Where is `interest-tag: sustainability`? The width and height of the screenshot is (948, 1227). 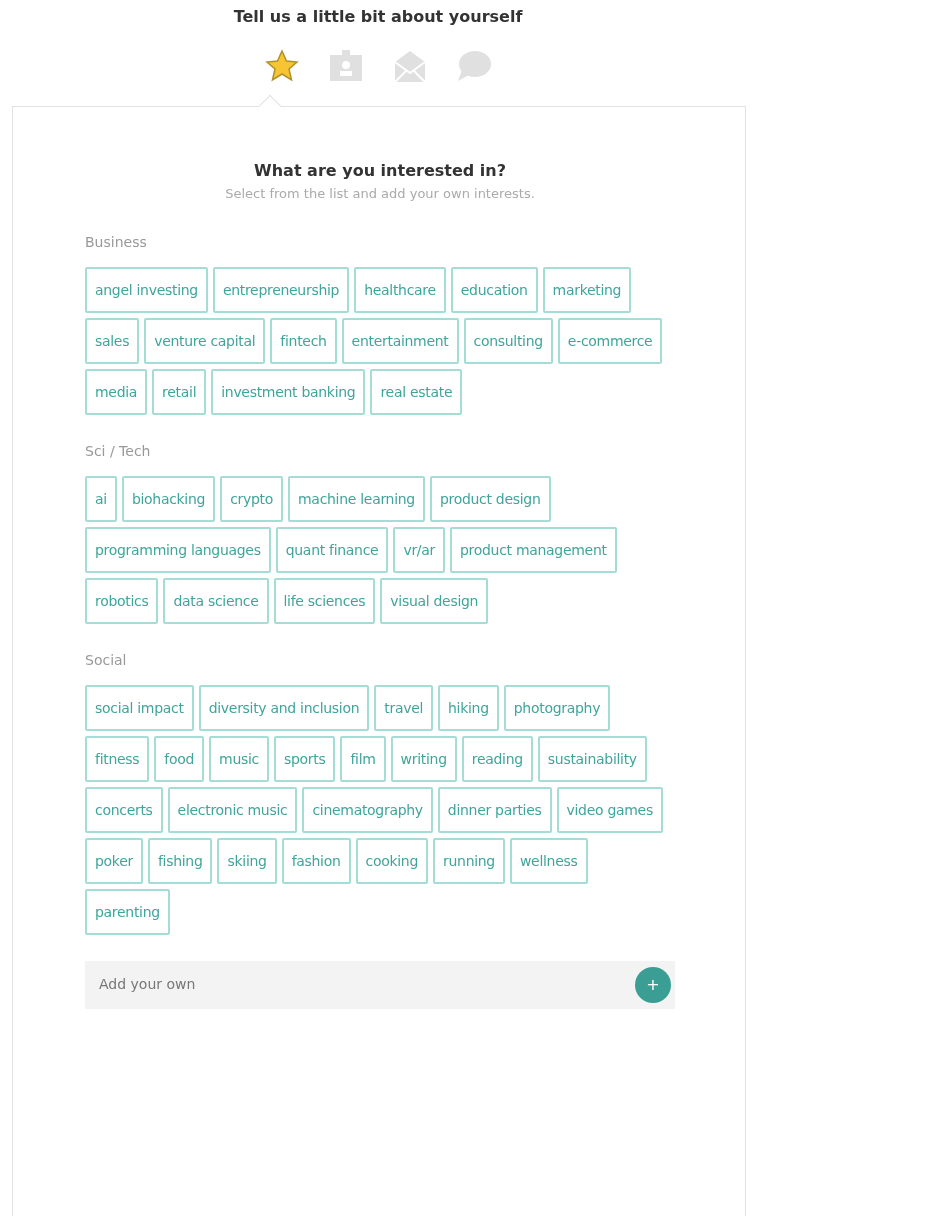 interest-tag: sustainability is located at coordinates (592, 758).